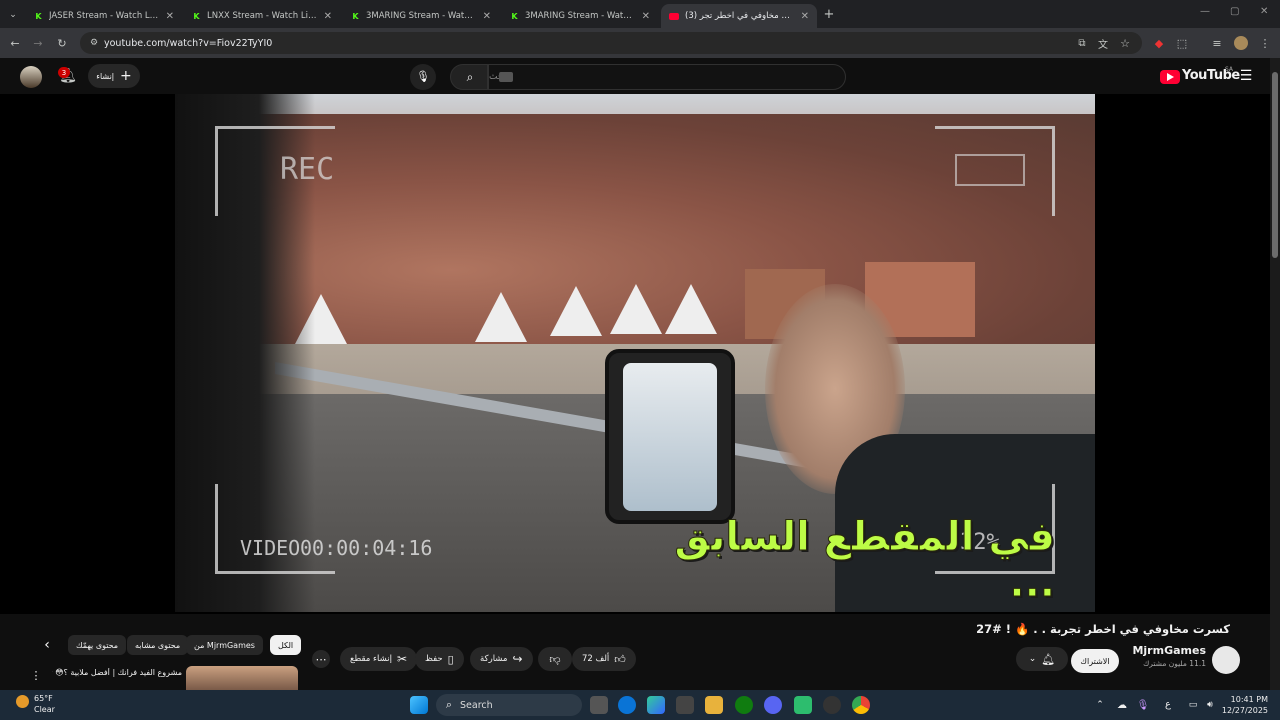 This screenshot has height=720, width=1280. Describe the element at coordinates (1182, 43) in the screenshot. I see `extensions-puzzle-icon: ⬚` at that location.